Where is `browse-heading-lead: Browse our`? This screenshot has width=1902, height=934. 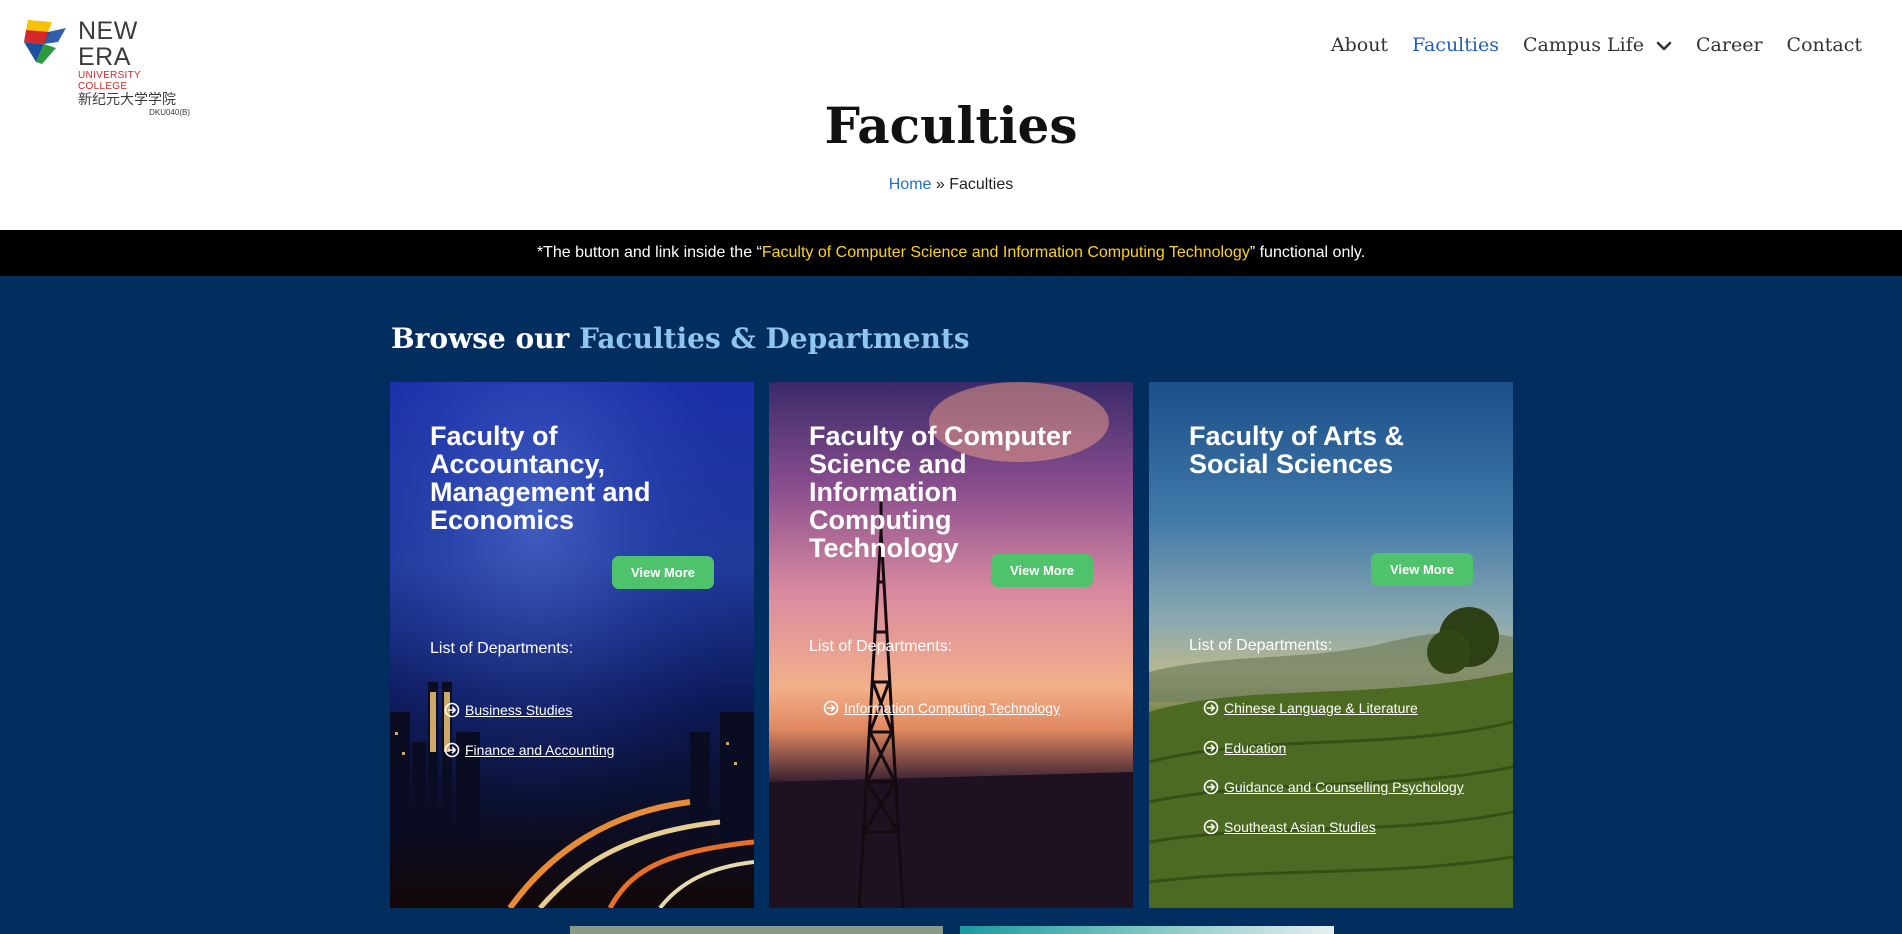 browse-heading-lead: Browse our is located at coordinates (485, 338).